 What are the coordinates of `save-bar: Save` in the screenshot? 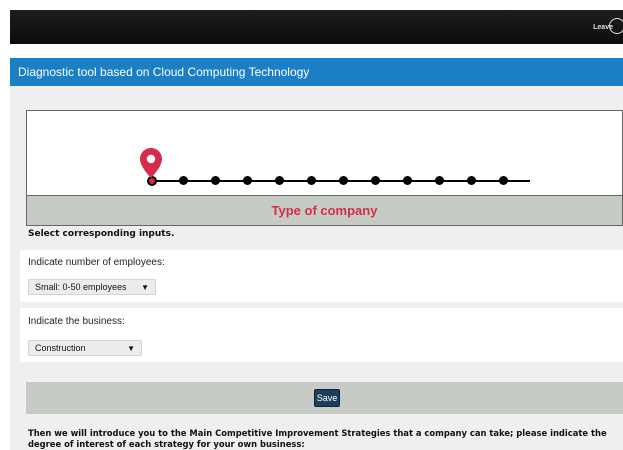 It's located at (324, 398).